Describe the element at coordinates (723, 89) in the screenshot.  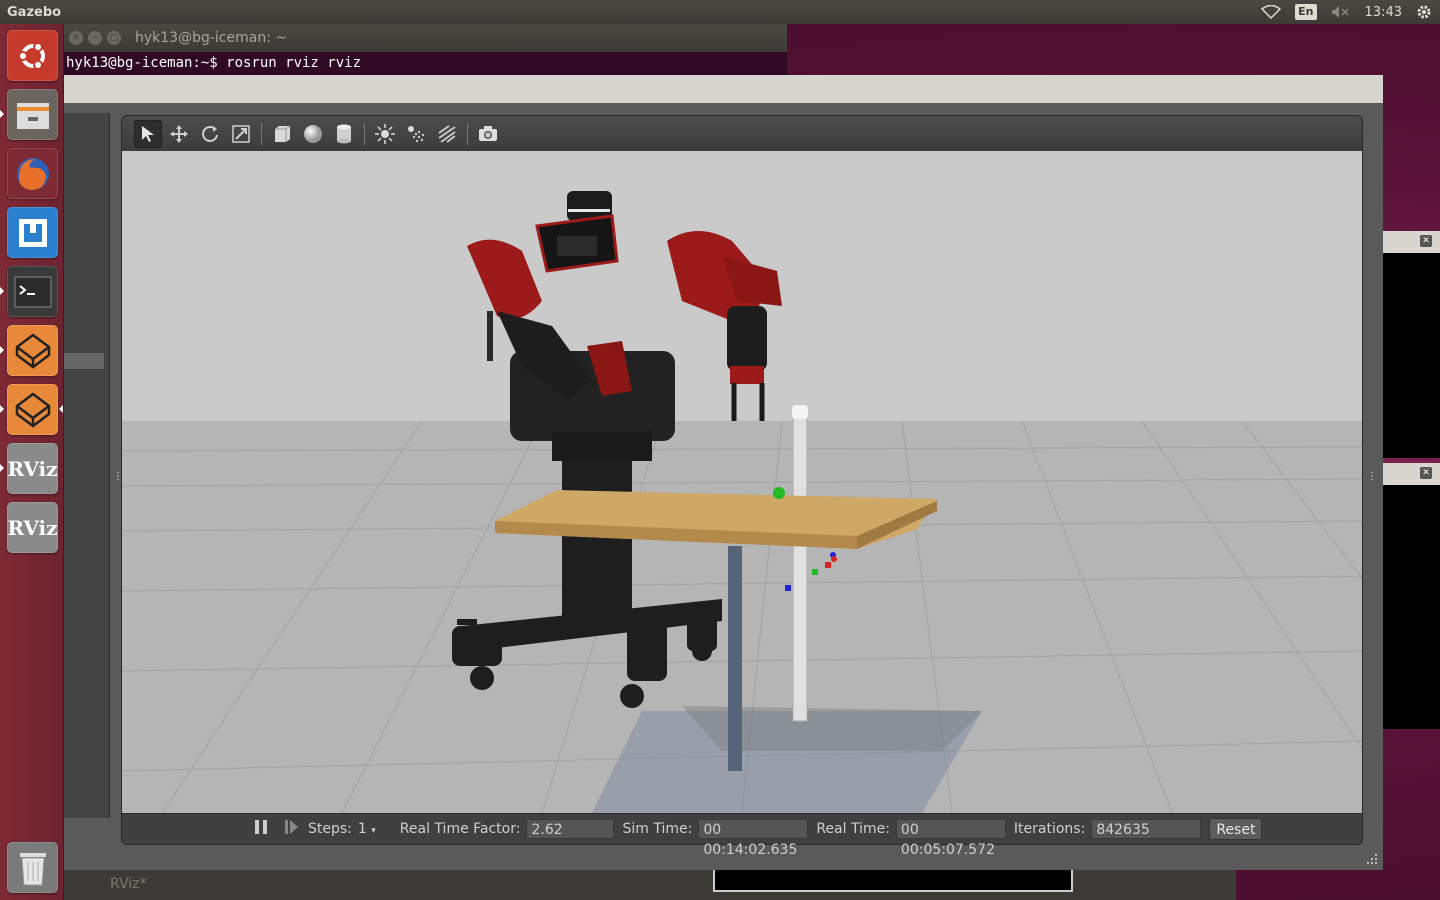
I see `gazebo-menubar` at that location.